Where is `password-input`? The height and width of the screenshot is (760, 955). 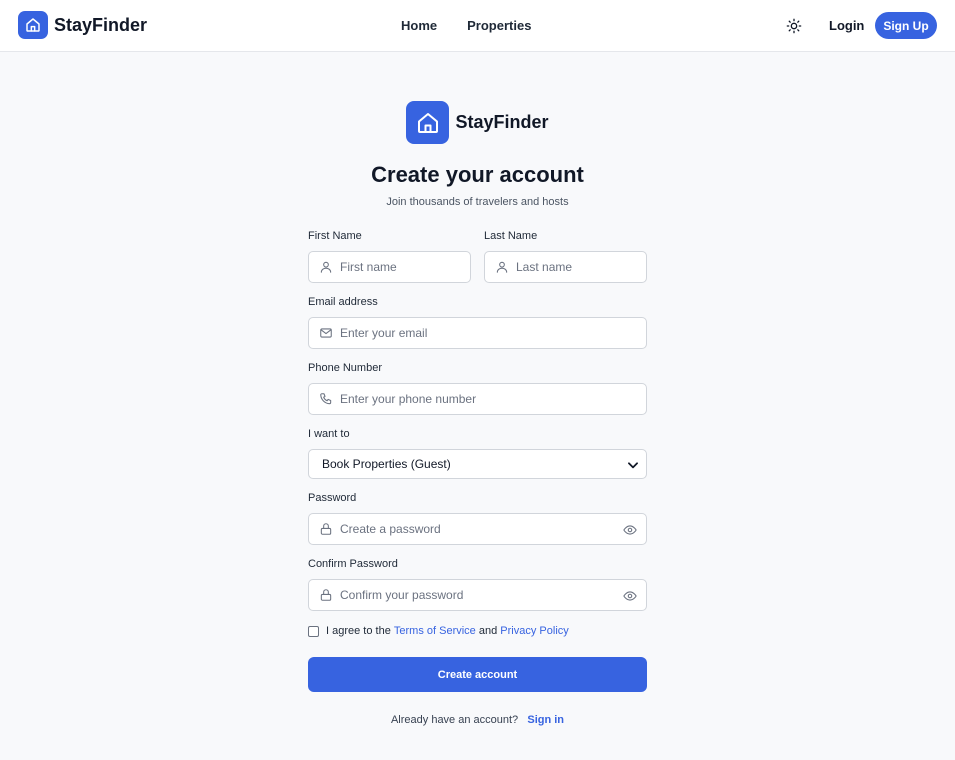 password-input is located at coordinates (477, 529).